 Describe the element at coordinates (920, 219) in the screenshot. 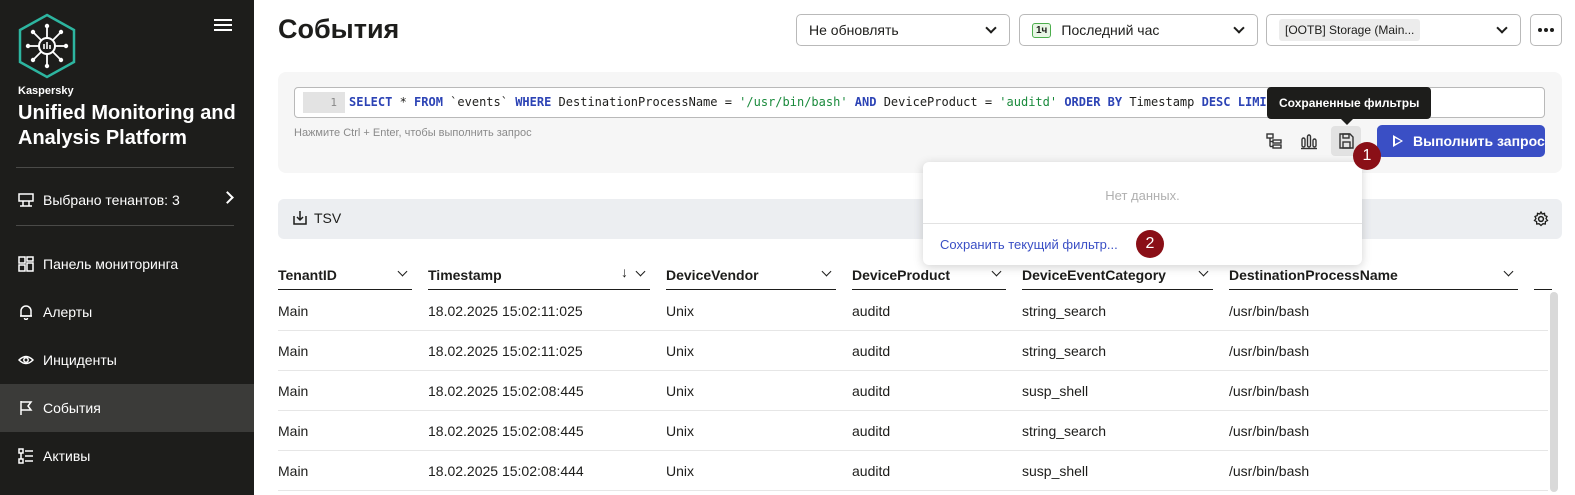

I see `results-toolbar: TSV` at that location.